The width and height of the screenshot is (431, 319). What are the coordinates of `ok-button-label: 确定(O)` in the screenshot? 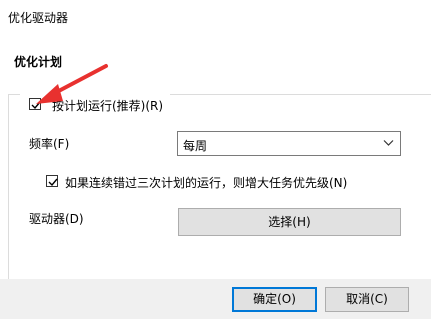 It's located at (274, 299).